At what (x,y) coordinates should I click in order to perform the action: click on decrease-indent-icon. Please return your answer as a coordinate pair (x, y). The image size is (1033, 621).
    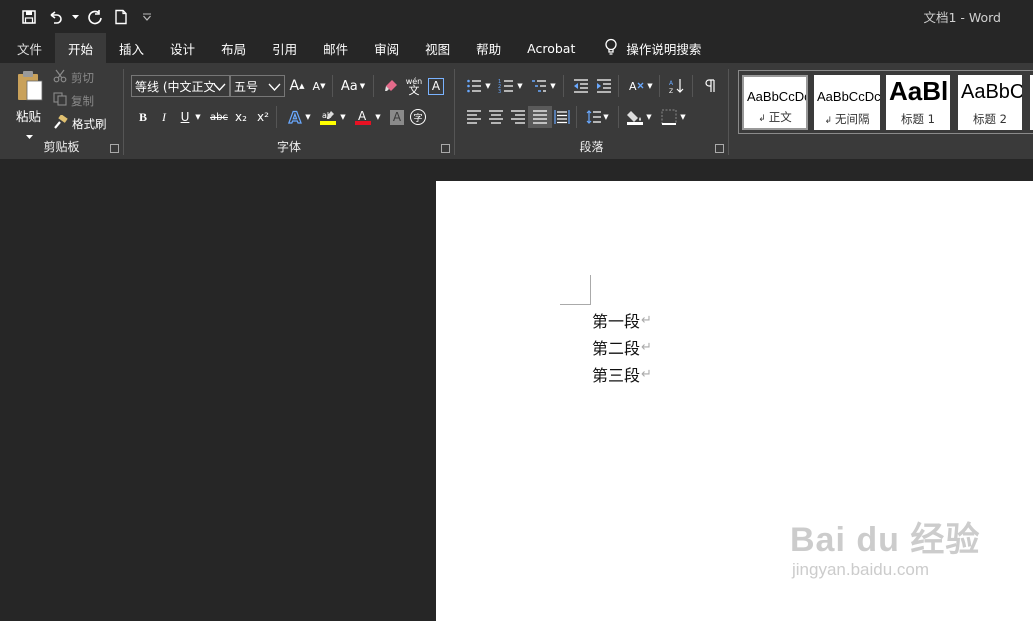
    Looking at the image, I should click on (581, 86).